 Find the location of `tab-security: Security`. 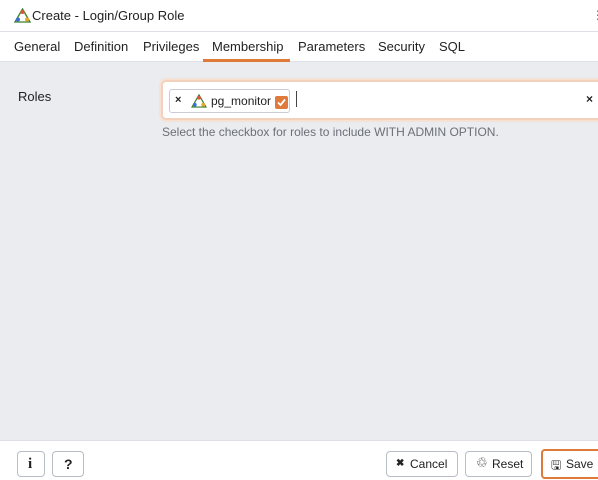

tab-security: Security is located at coordinates (401, 46).